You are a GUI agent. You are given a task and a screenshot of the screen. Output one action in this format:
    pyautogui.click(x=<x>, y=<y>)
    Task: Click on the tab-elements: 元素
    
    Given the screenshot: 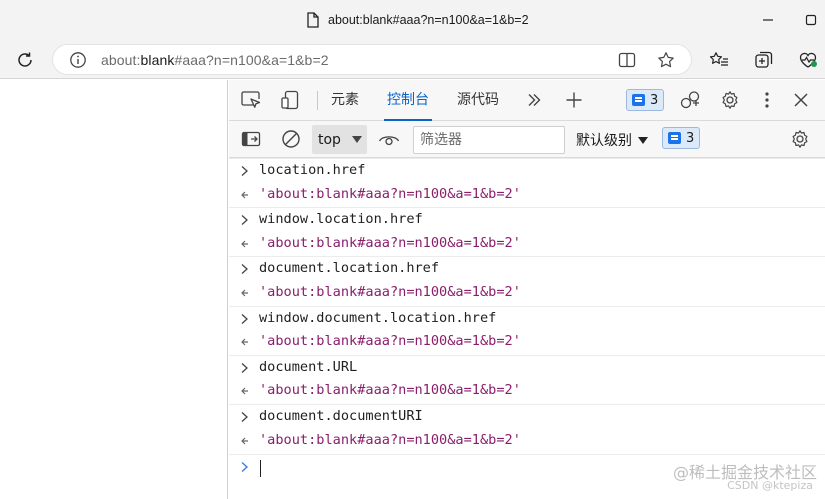 What is the action you would take?
    pyautogui.click(x=345, y=100)
    